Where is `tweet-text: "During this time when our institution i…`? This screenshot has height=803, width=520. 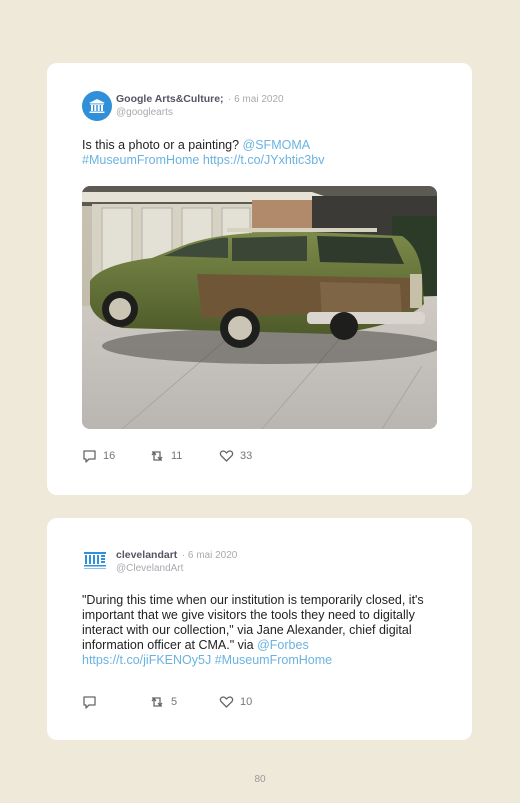
tweet-text: "During this time when our institution i… is located at coordinates (259, 630).